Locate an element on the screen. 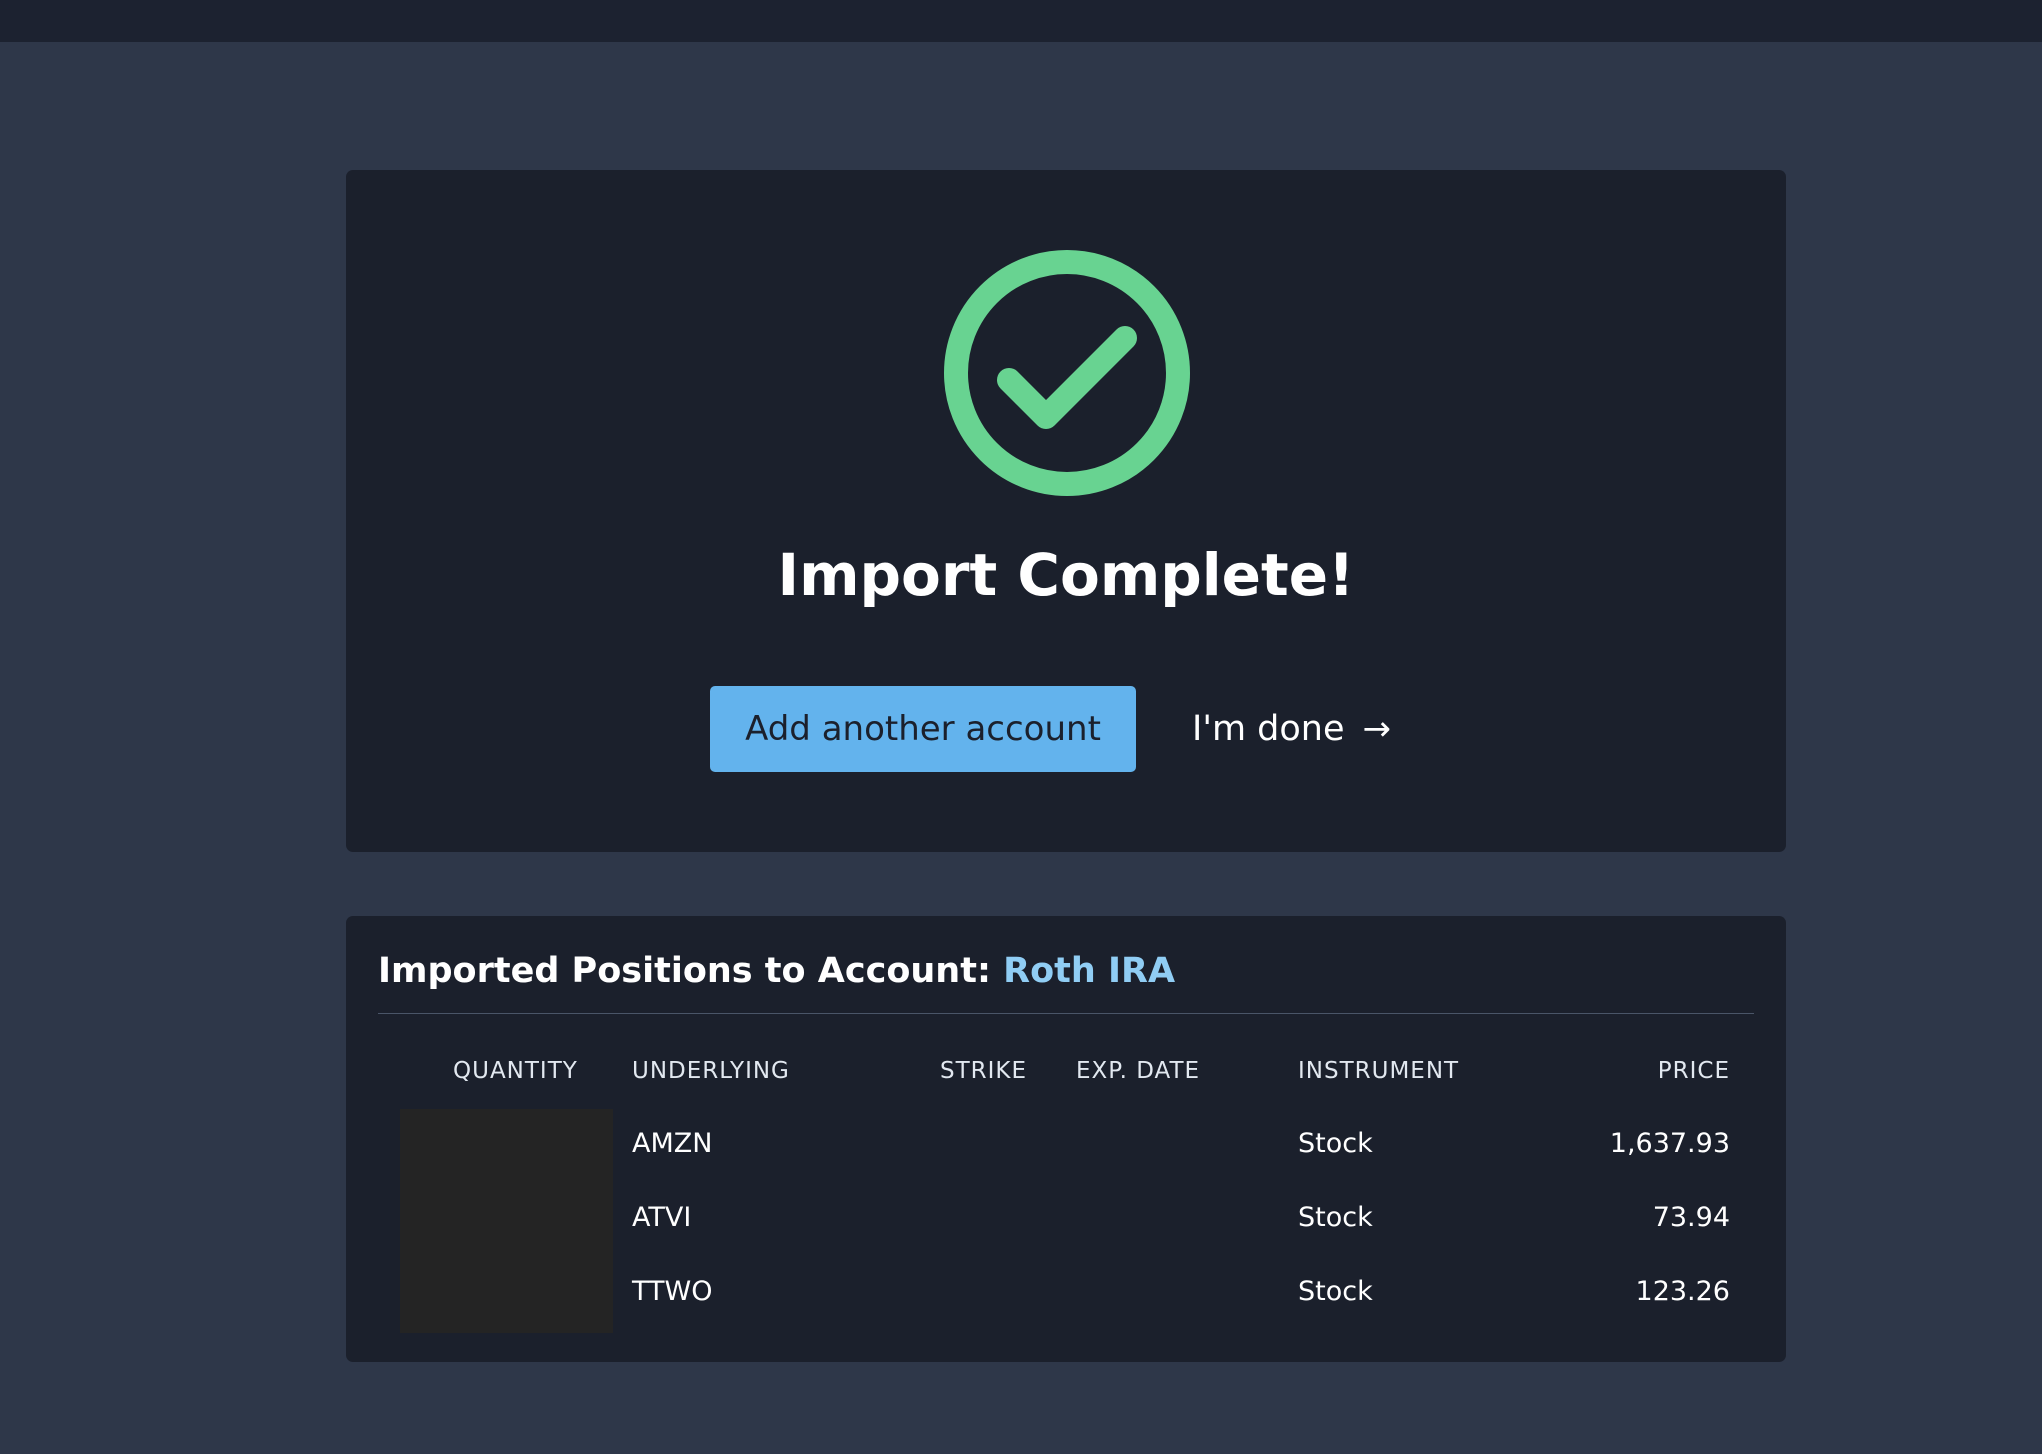 This screenshot has height=1454, width=2042. account-name: Roth IRA is located at coordinates (1089, 971).